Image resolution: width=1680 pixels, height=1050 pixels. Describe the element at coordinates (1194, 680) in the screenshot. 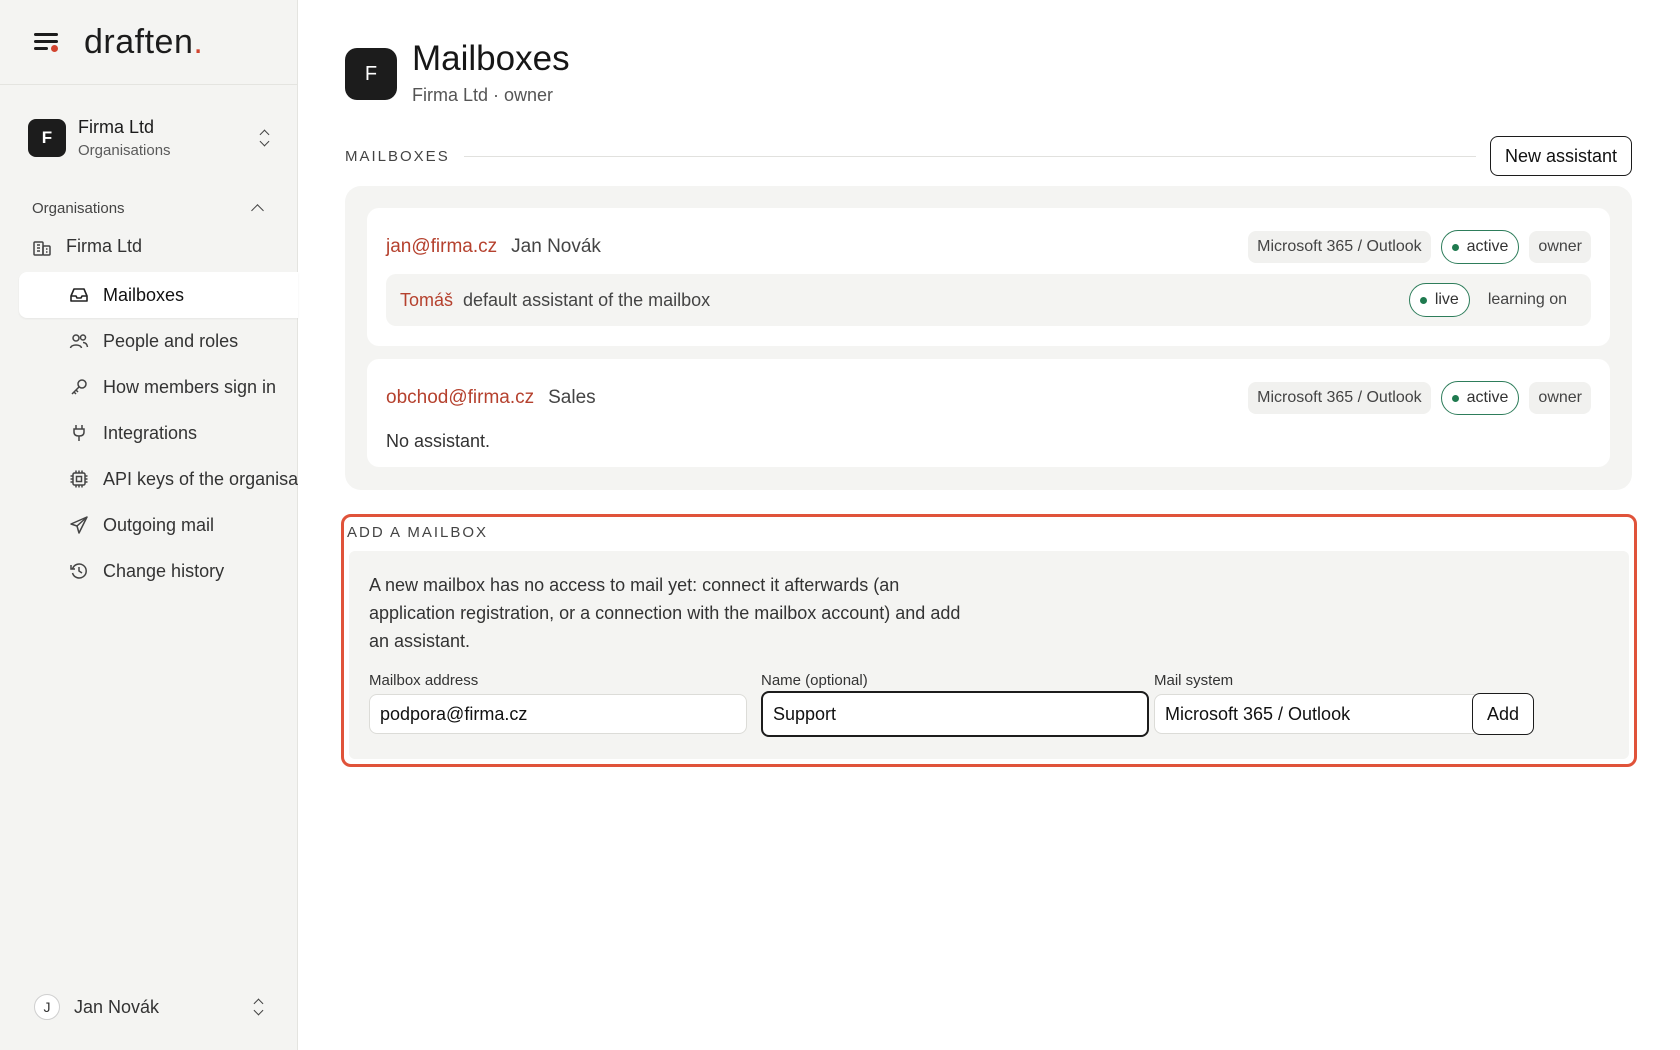

I see `mail-system-label: Mail system` at that location.